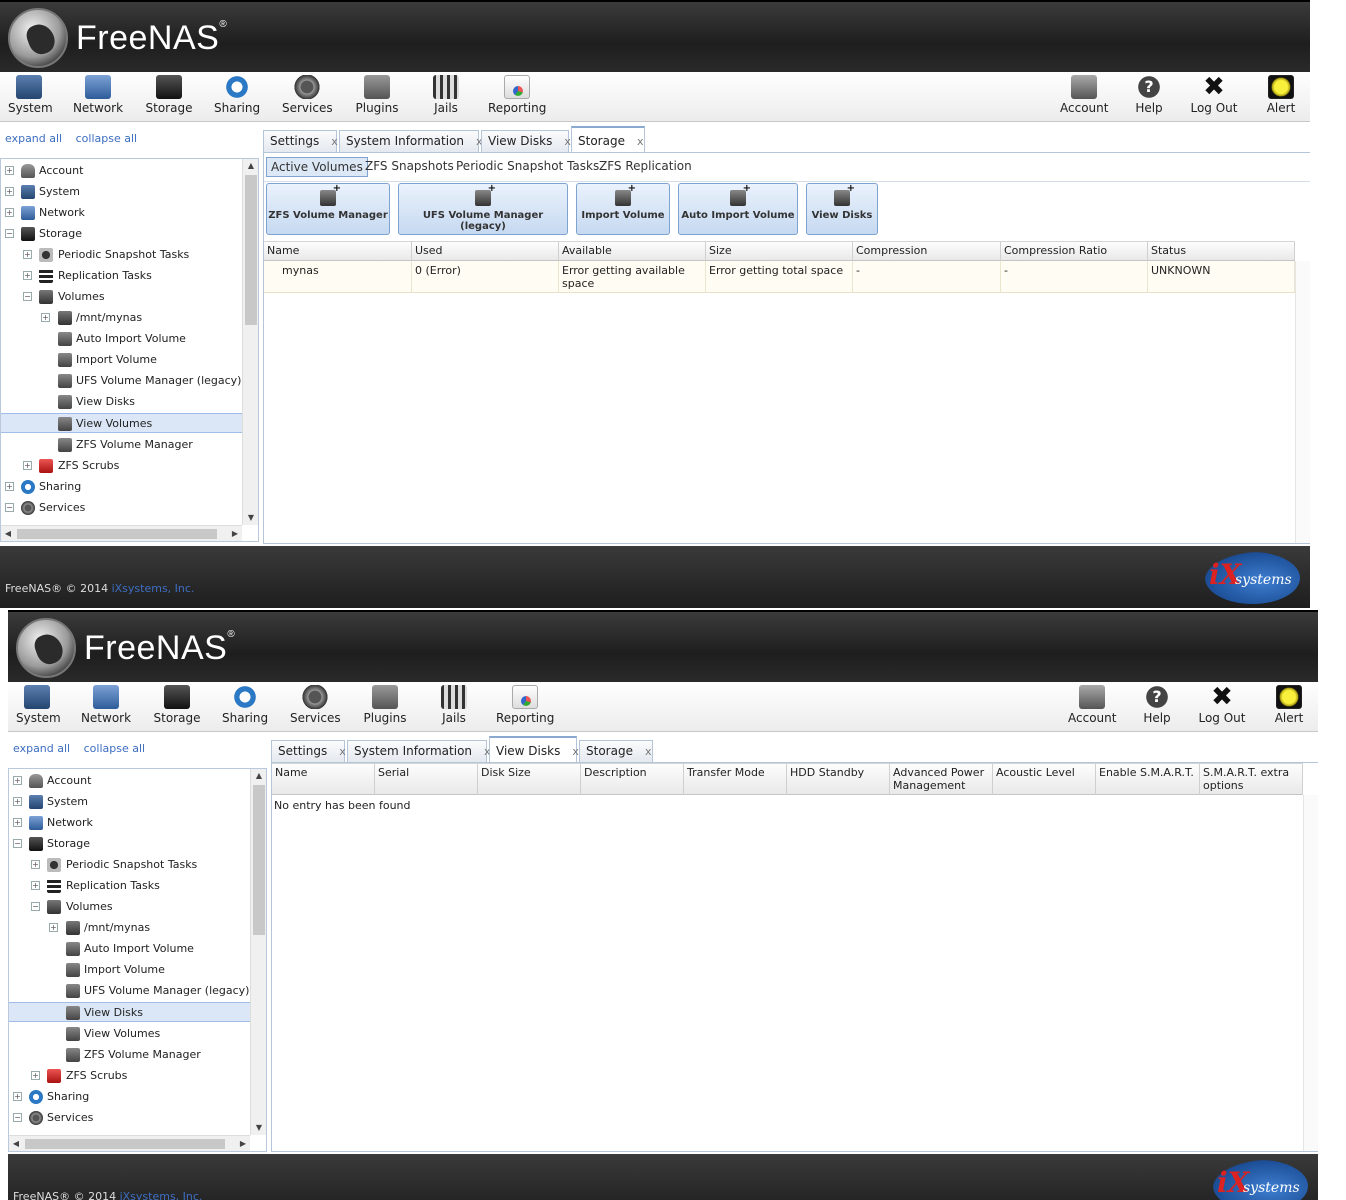  Describe the element at coordinates (121, 318) in the screenshot. I see `tree-item-mnt-mynas: +/mnt/mynas` at that location.